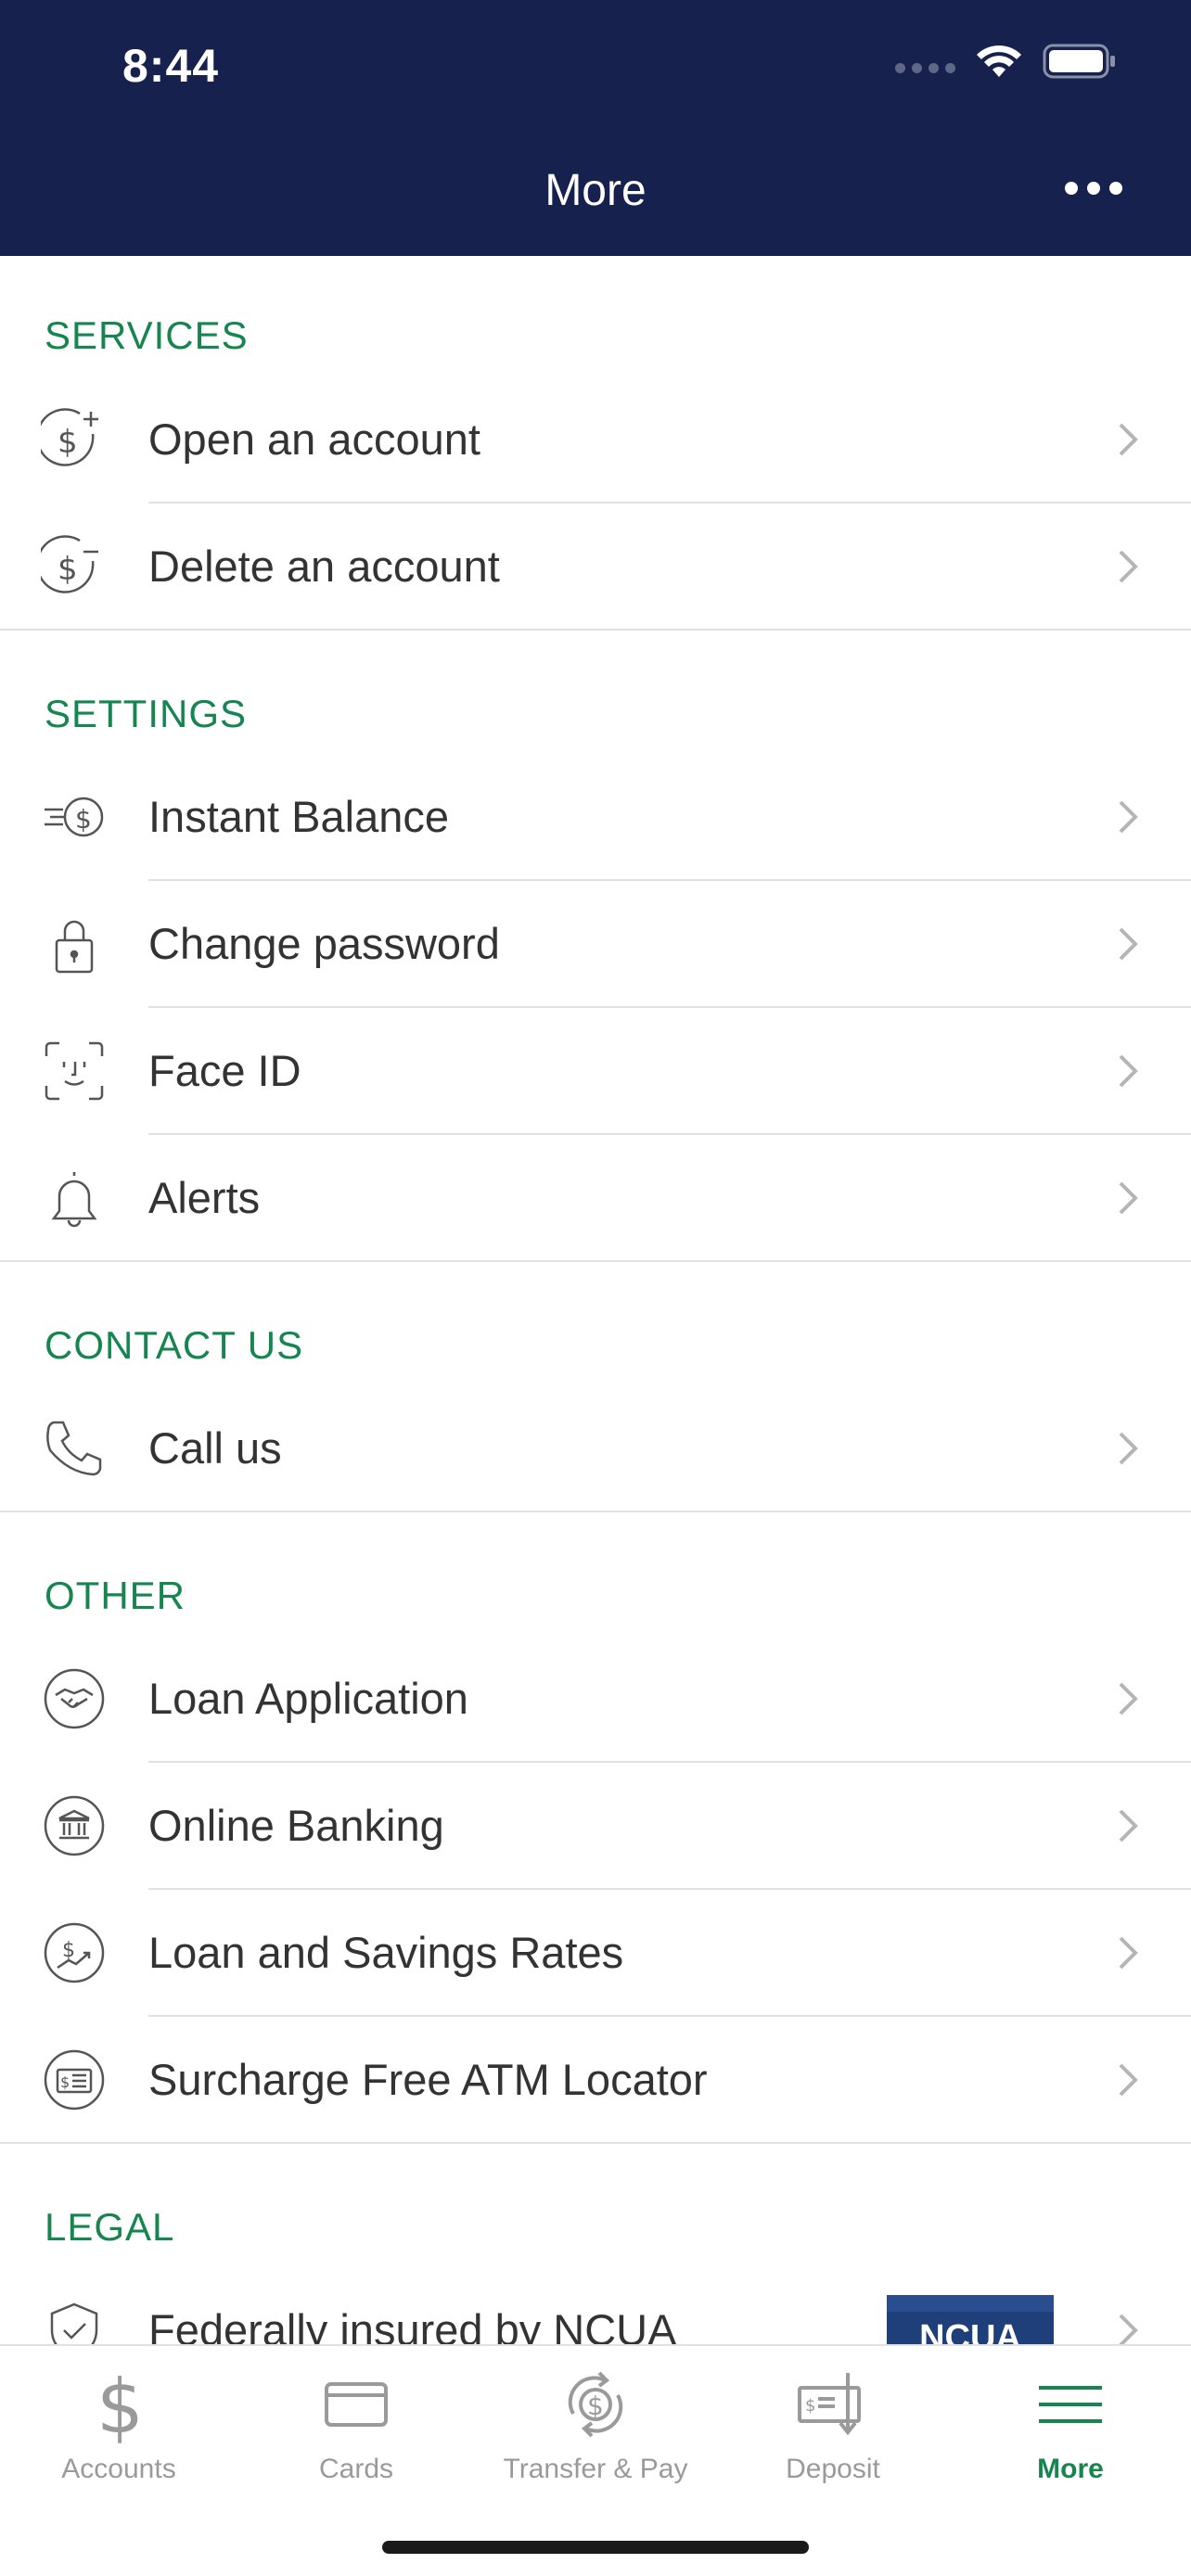 The height and width of the screenshot is (2576, 1191). I want to click on status-time: 8:44, so click(171, 66).